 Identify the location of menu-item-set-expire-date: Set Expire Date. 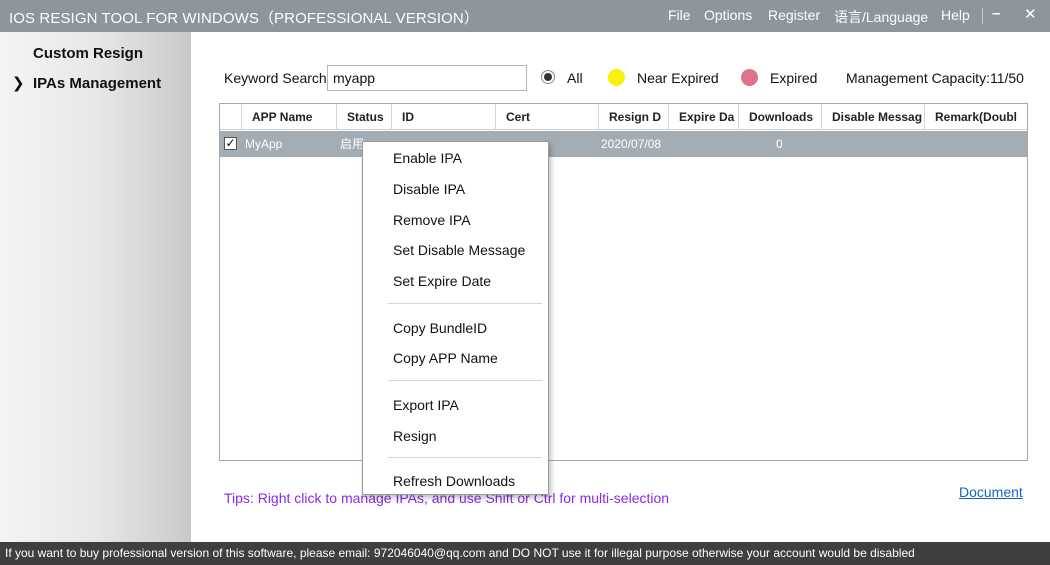
(442, 281).